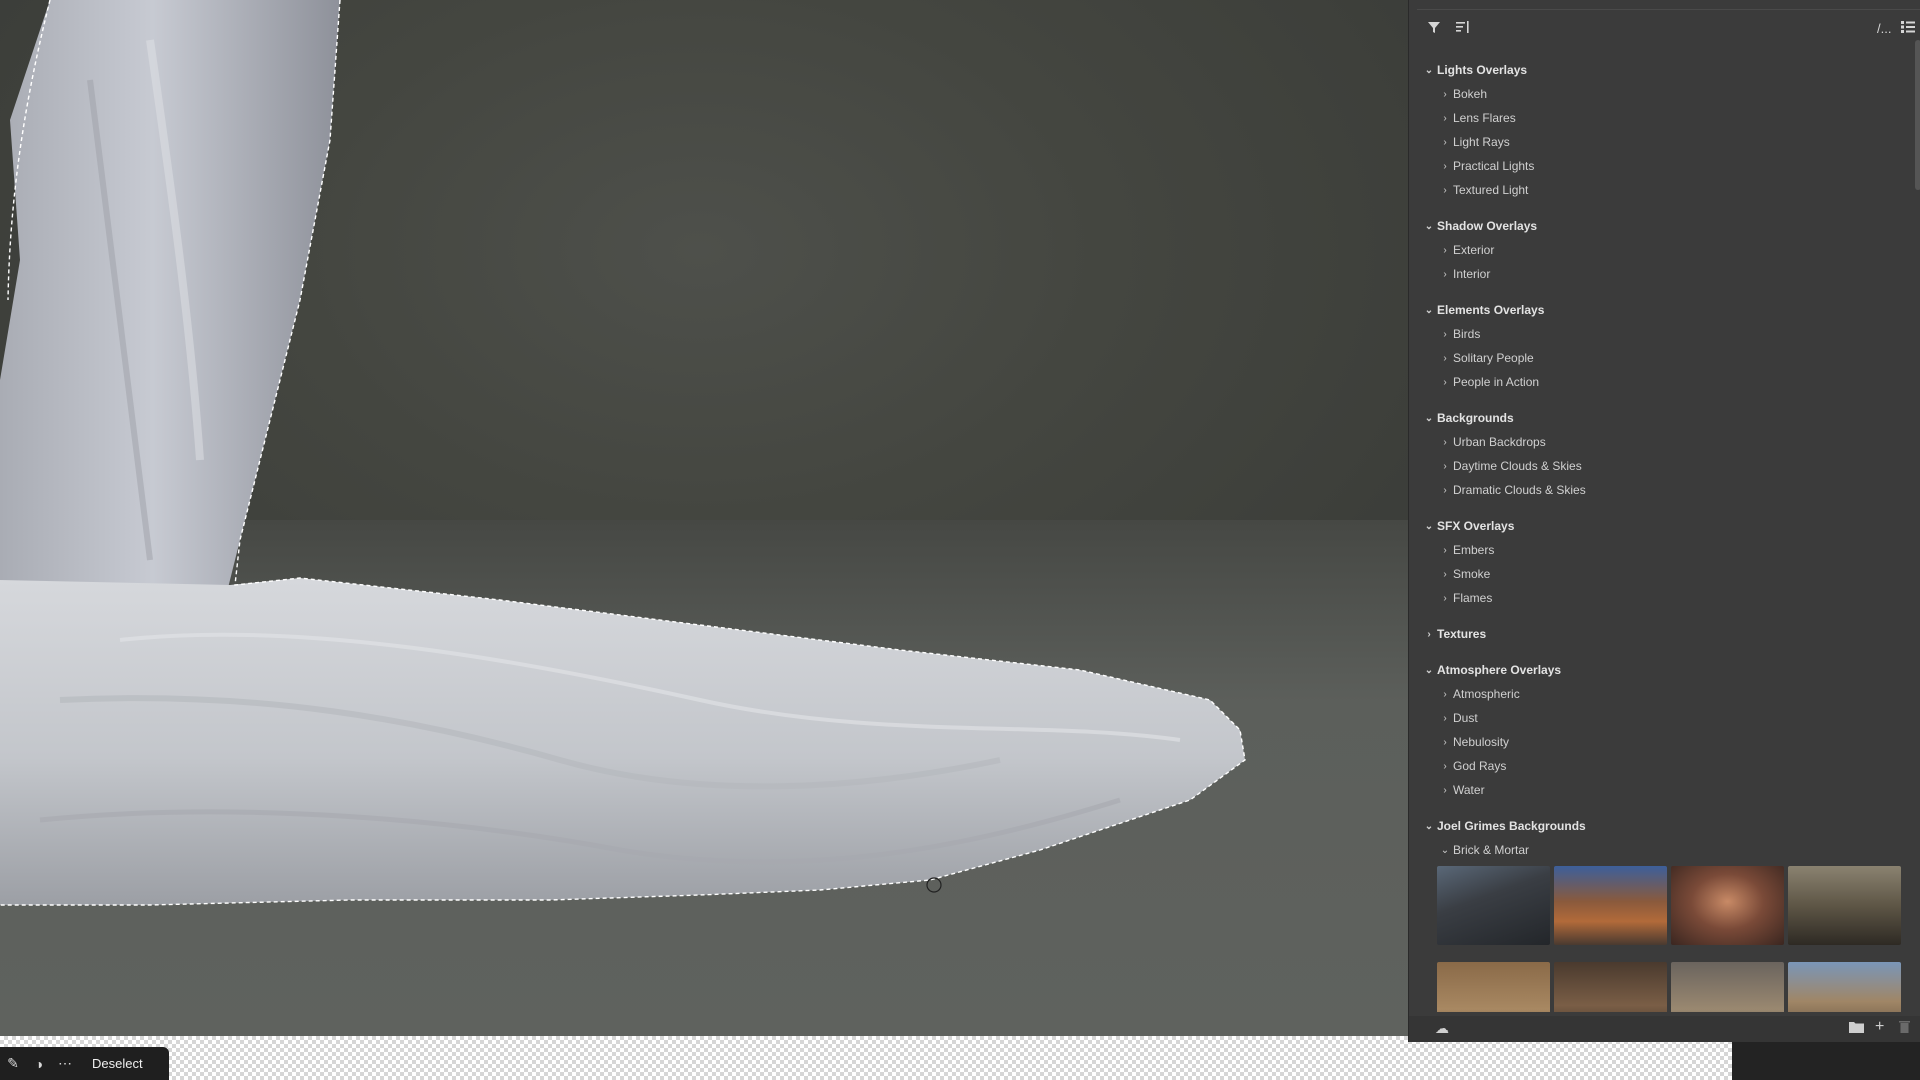 This screenshot has width=1920, height=1080. What do you see at coordinates (1659, 142) in the screenshot?
I see `tree-item: › Light Rays` at bounding box center [1659, 142].